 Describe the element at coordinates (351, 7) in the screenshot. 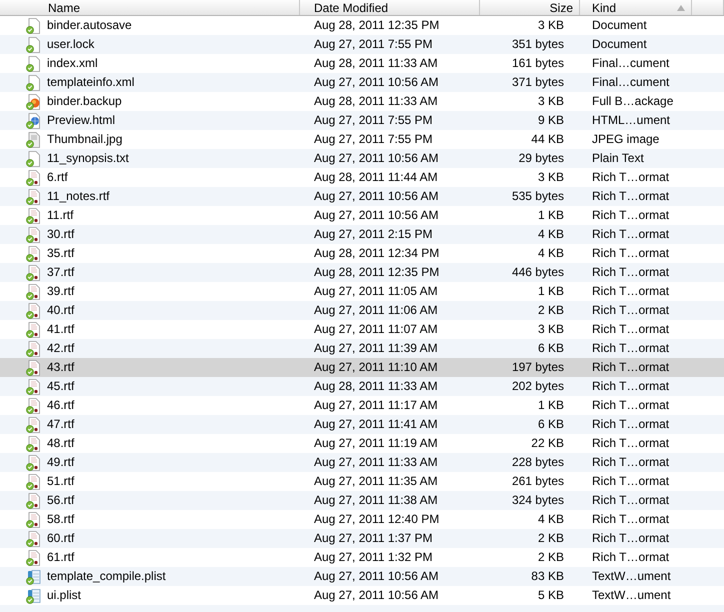

I see `column-title: Date Modified` at that location.